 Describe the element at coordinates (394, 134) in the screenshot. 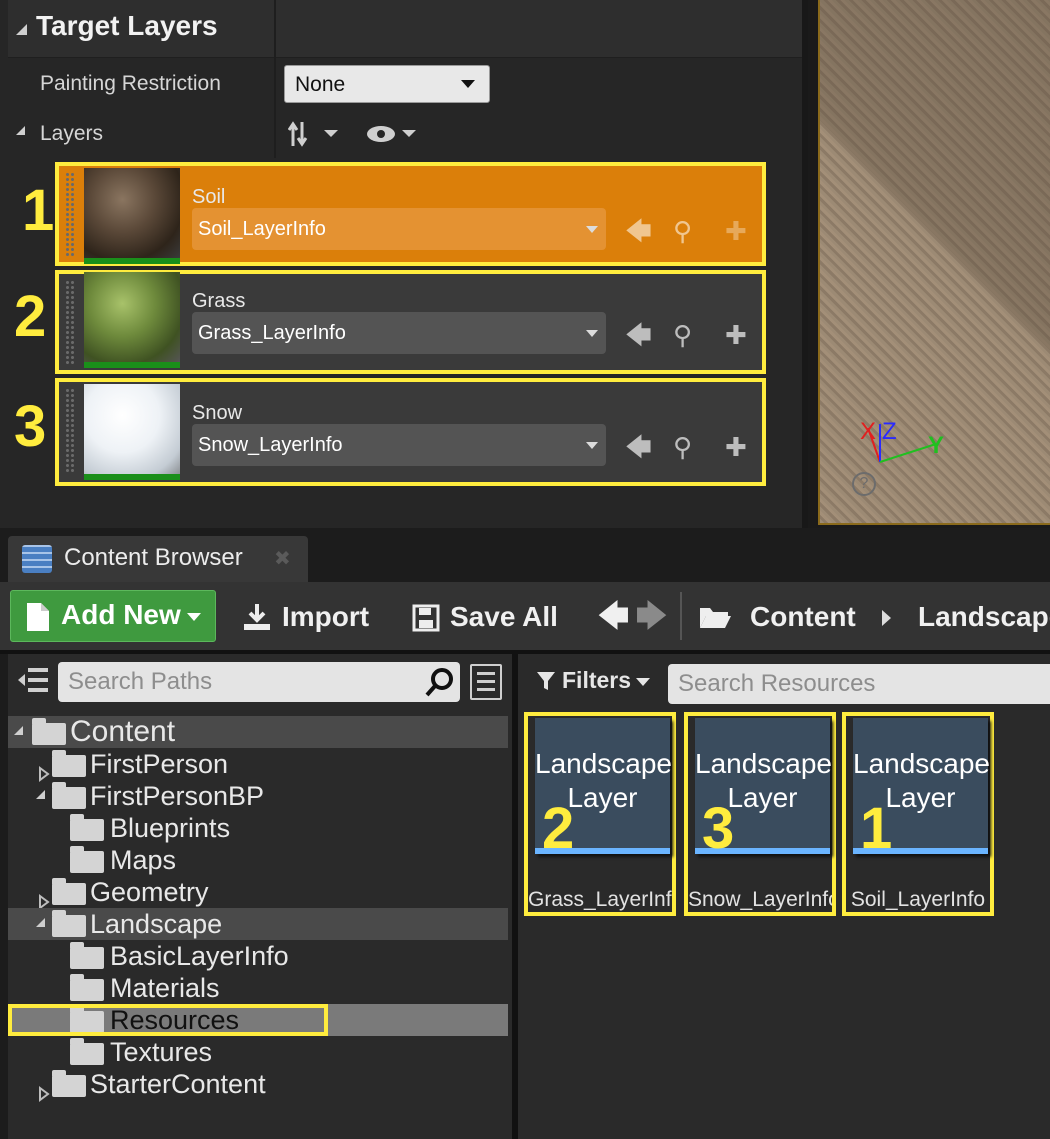

I see `visibility-dropdown` at that location.